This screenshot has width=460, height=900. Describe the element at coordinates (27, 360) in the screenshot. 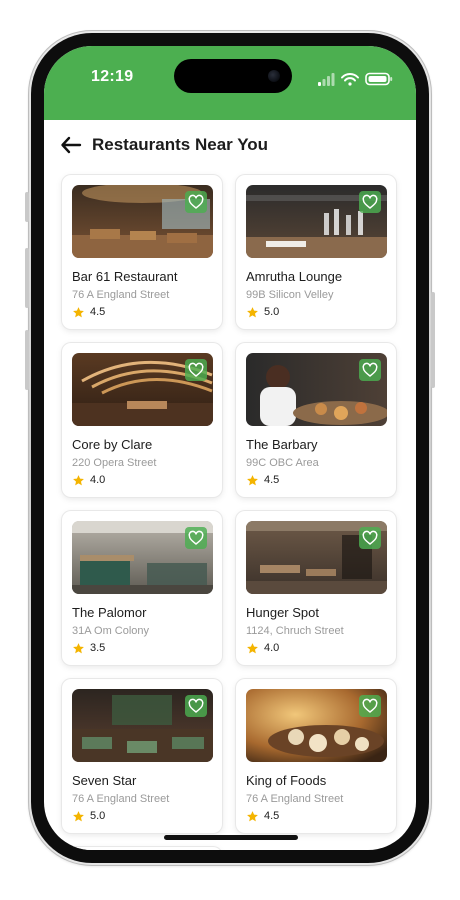

I see `volume-down-button` at that location.